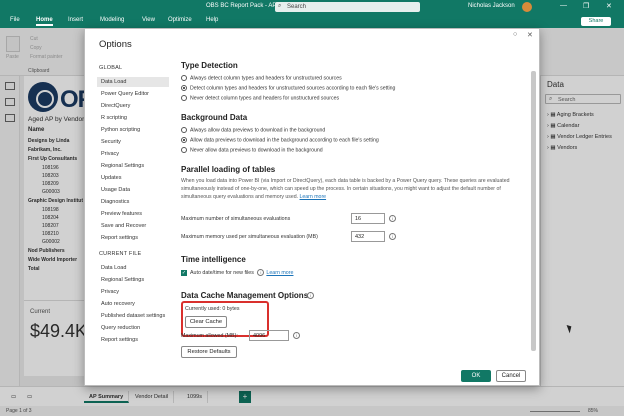 The image size is (624, 416). Describe the element at coordinates (133, 280) in the screenshot. I see `nav-current-item: Regional Settings` at that location.